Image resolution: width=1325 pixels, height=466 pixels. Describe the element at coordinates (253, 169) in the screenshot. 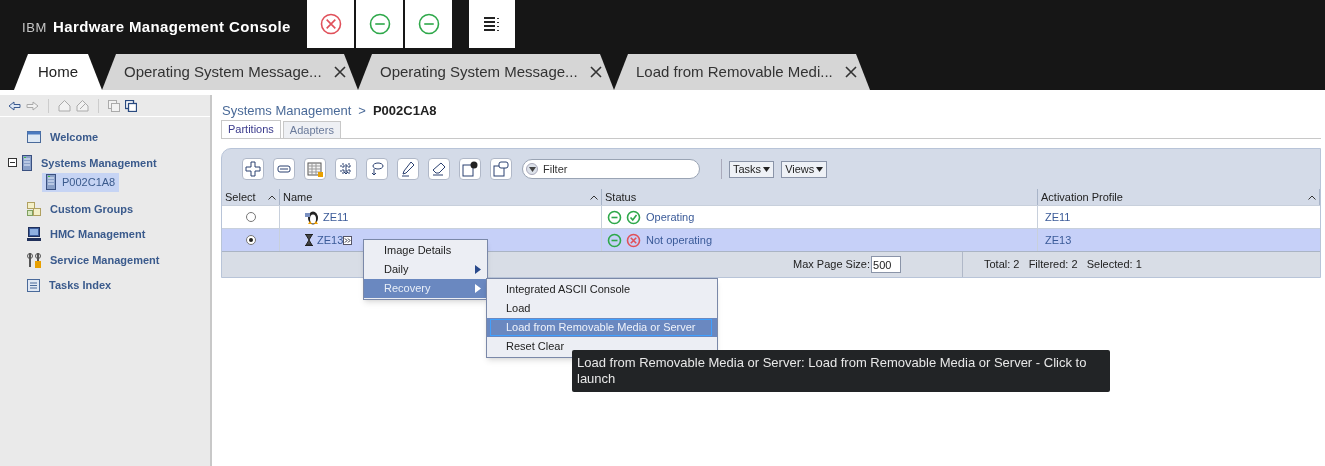

I see `add-icon` at that location.